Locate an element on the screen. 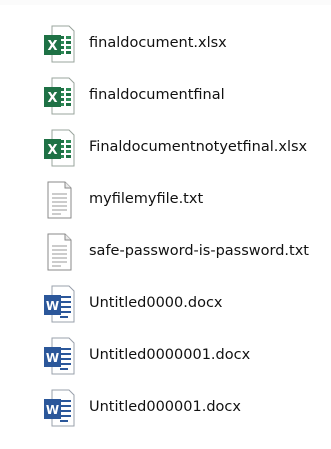 Image resolution: width=331 pixels, height=449 pixels. file-item-safe-password-is-password-txt: safe-password-is-password.txt is located at coordinates (165, 252).